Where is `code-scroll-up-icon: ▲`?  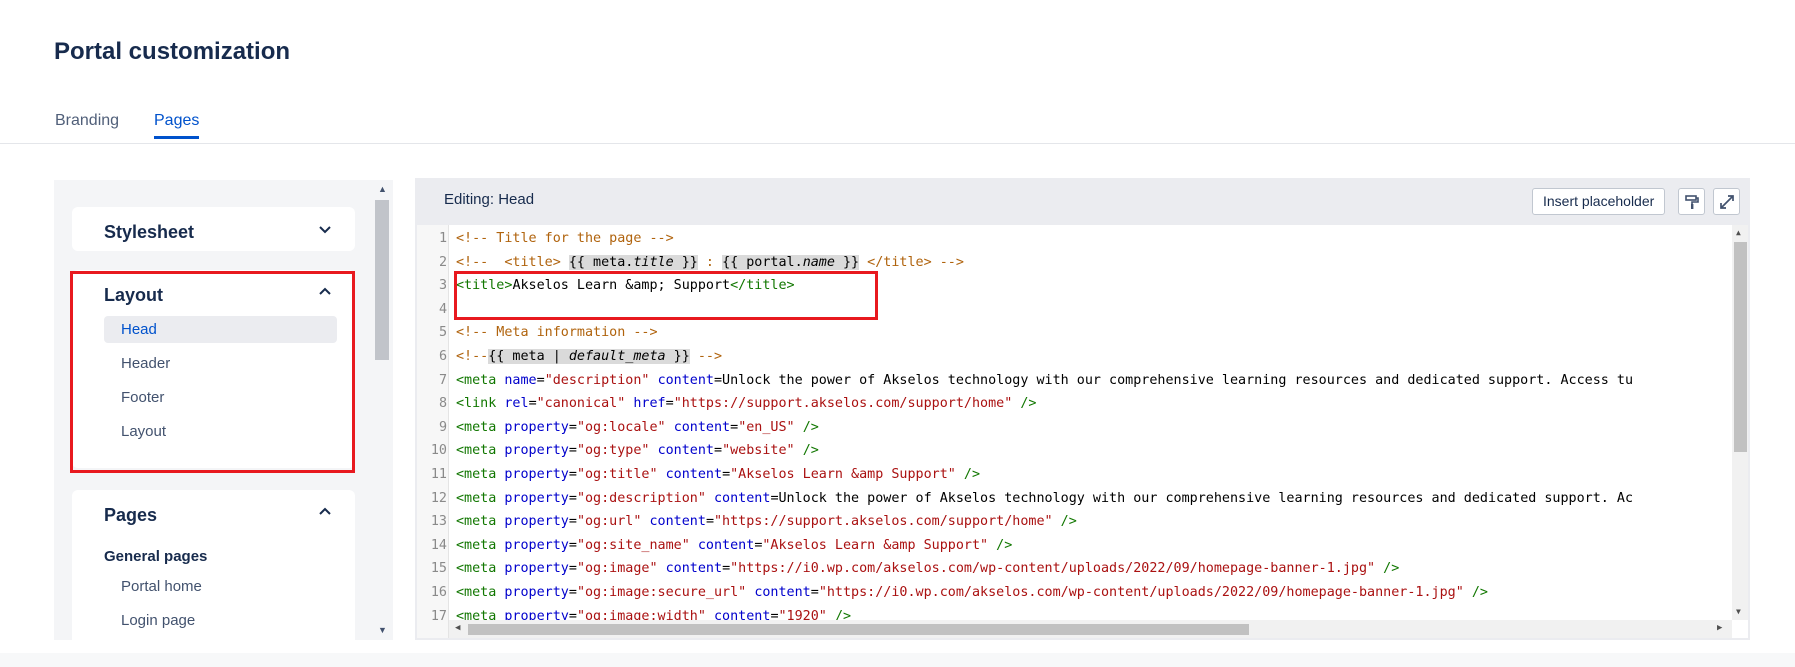 code-scroll-up-icon: ▲ is located at coordinates (1738, 232).